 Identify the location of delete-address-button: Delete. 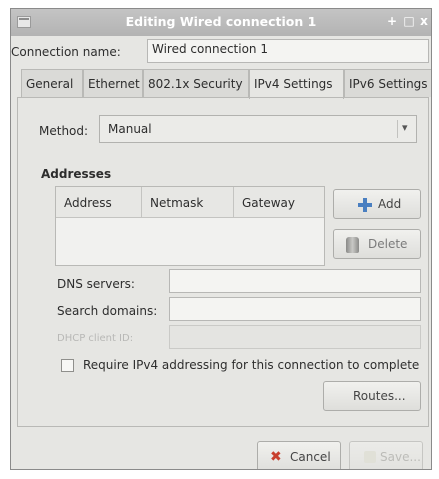
(377, 244).